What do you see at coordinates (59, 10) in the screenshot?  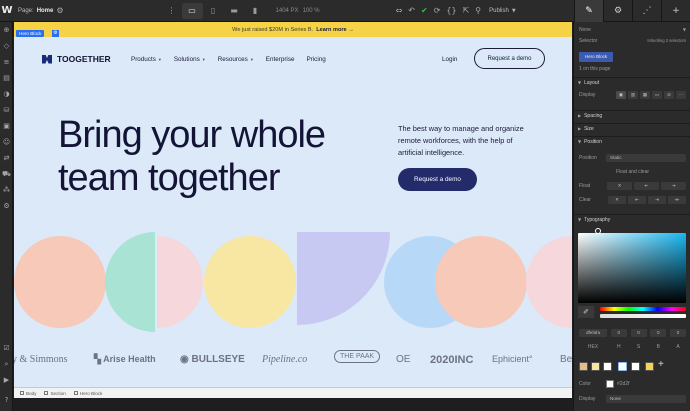 I see `settings-icon: ⚙` at bounding box center [59, 10].